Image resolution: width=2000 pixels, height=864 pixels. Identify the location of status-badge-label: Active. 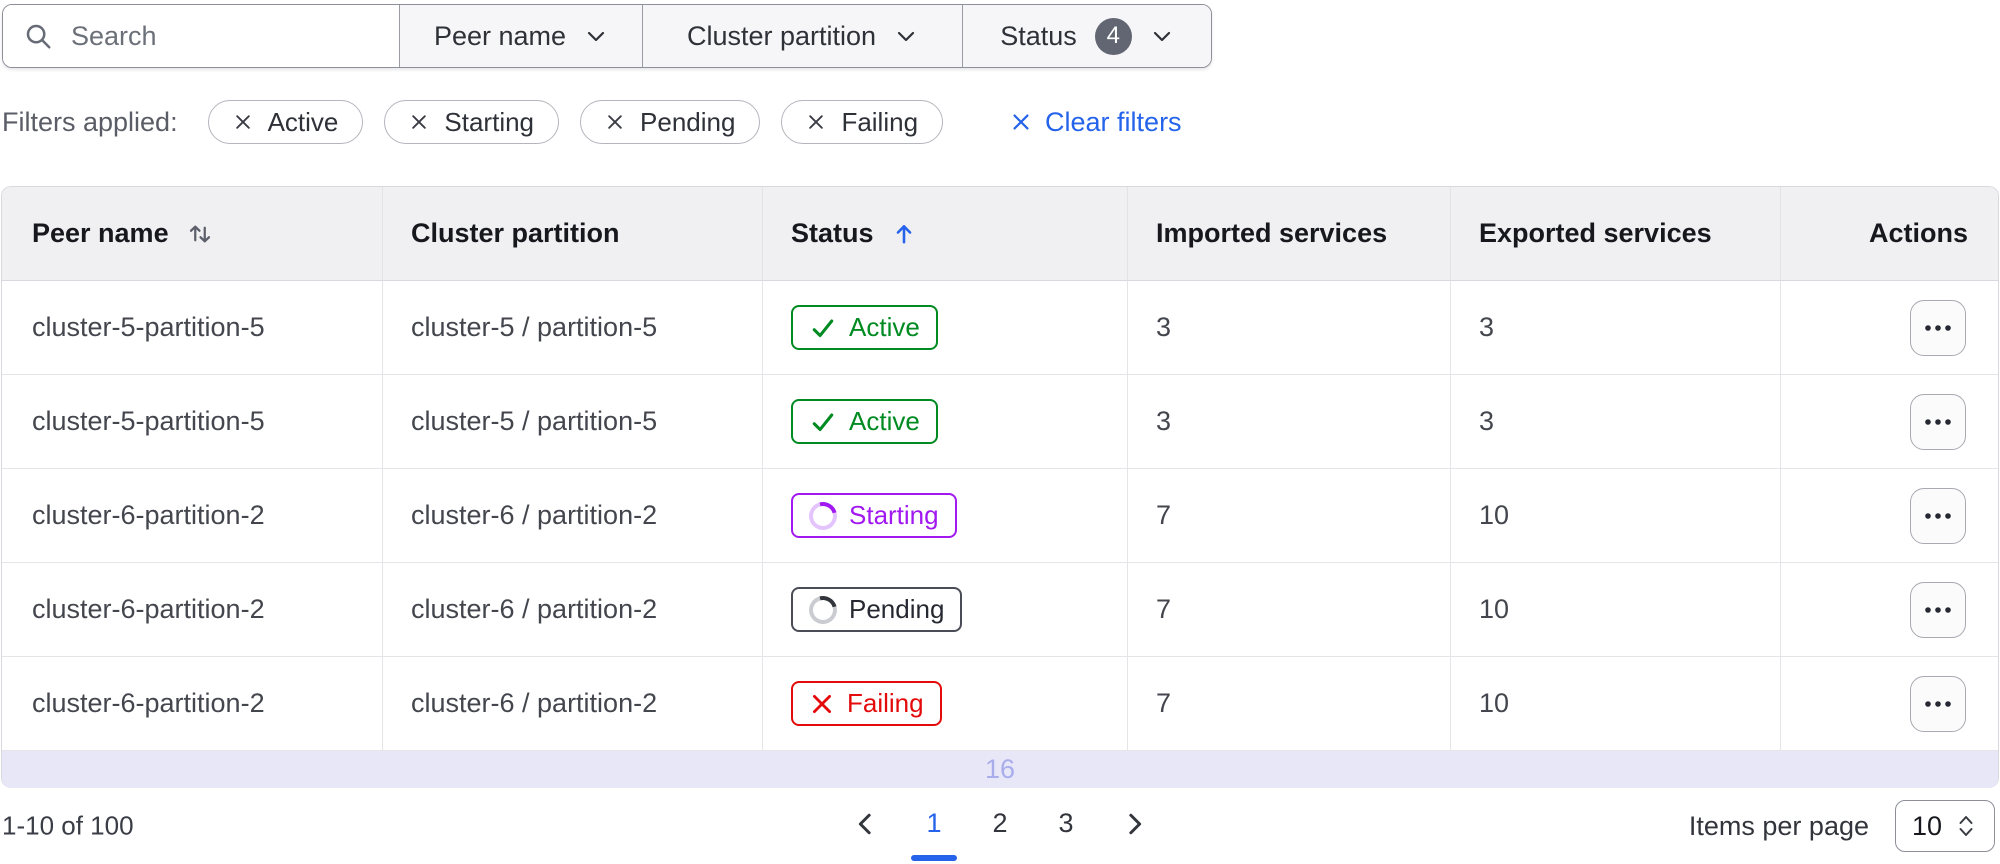
(884, 421).